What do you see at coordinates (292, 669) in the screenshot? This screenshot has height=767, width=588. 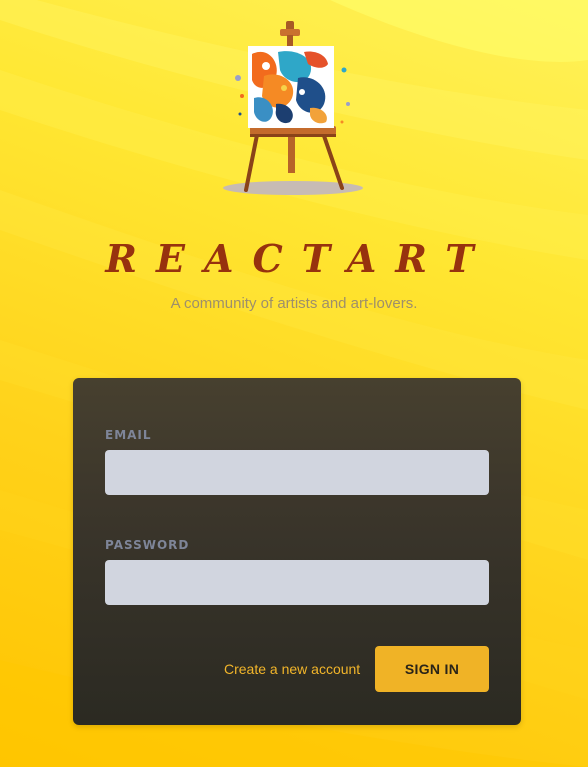 I see `create-account-link: Create a new account` at bounding box center [292, 669].